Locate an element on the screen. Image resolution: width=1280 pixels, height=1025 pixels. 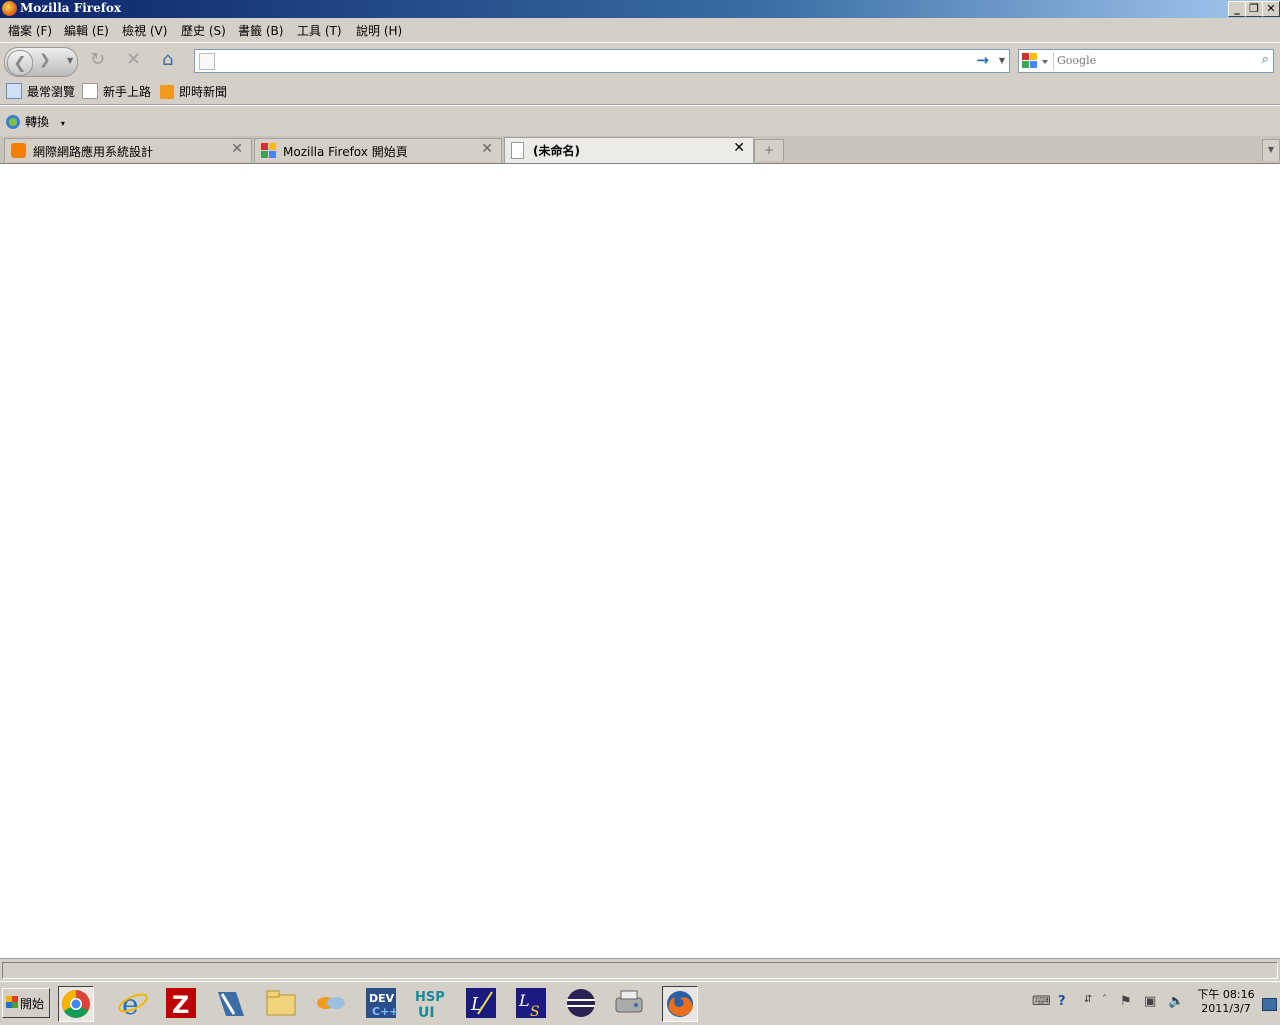
bookmark-latest-news: 即時新聞 is located at coordinates (193, 91).